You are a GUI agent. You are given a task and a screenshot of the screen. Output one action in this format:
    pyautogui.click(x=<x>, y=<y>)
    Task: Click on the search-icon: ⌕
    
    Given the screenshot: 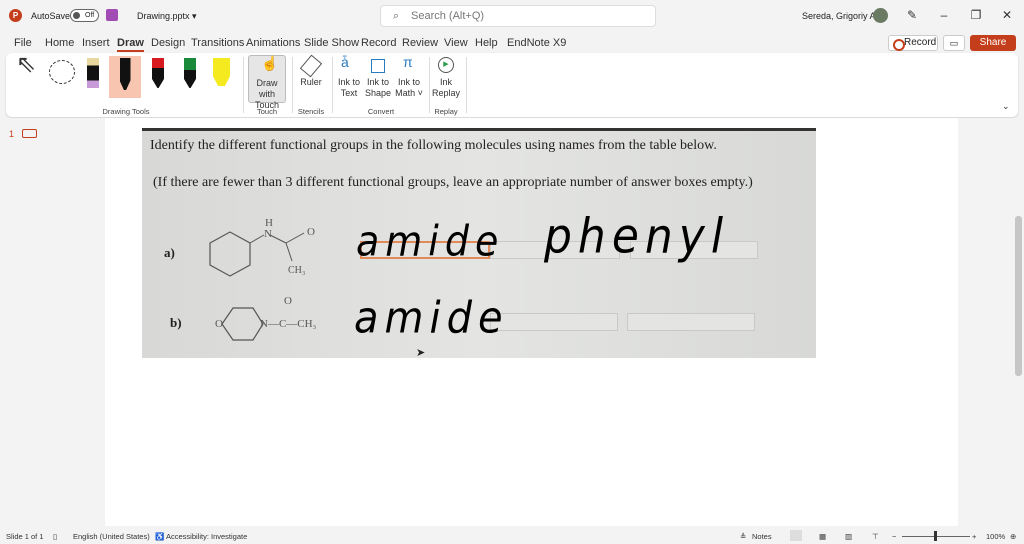 What is the action you would take?
    pyautogui.click(x=396, y=16)
    